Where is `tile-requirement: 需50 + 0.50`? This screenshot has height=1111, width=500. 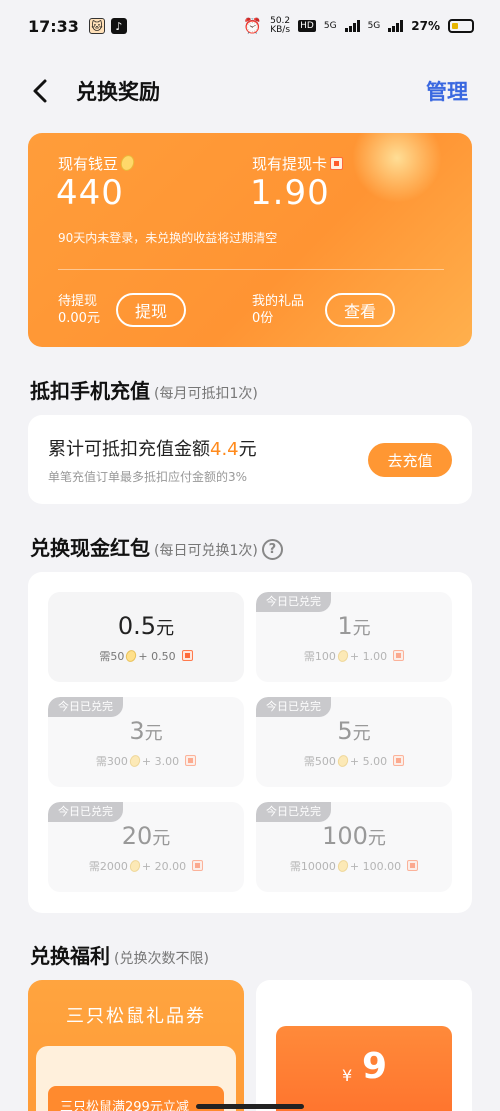 tile-requirement: 需50 + 0.50 is located at coordinates (146, 656).